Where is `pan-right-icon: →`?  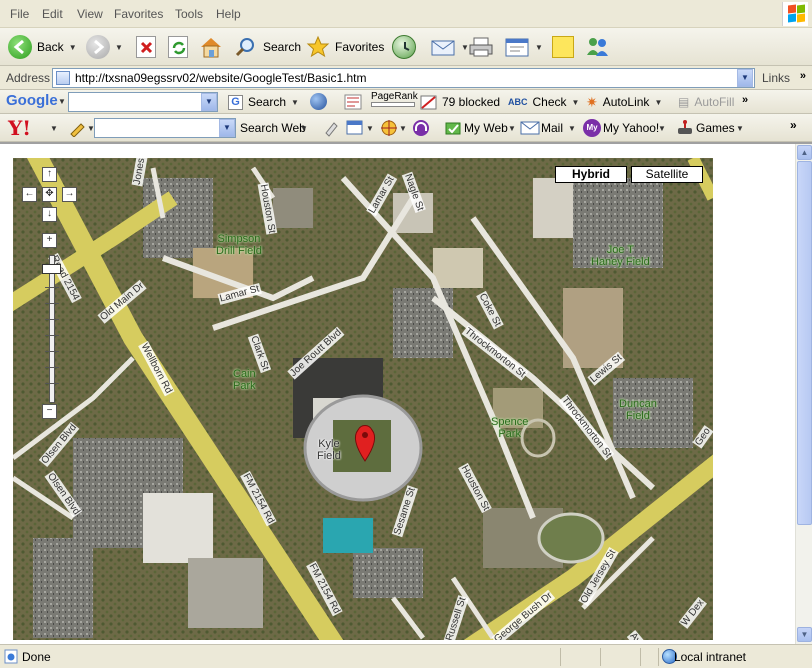
pan-right-icon: → is located at coordinates (69, 194).